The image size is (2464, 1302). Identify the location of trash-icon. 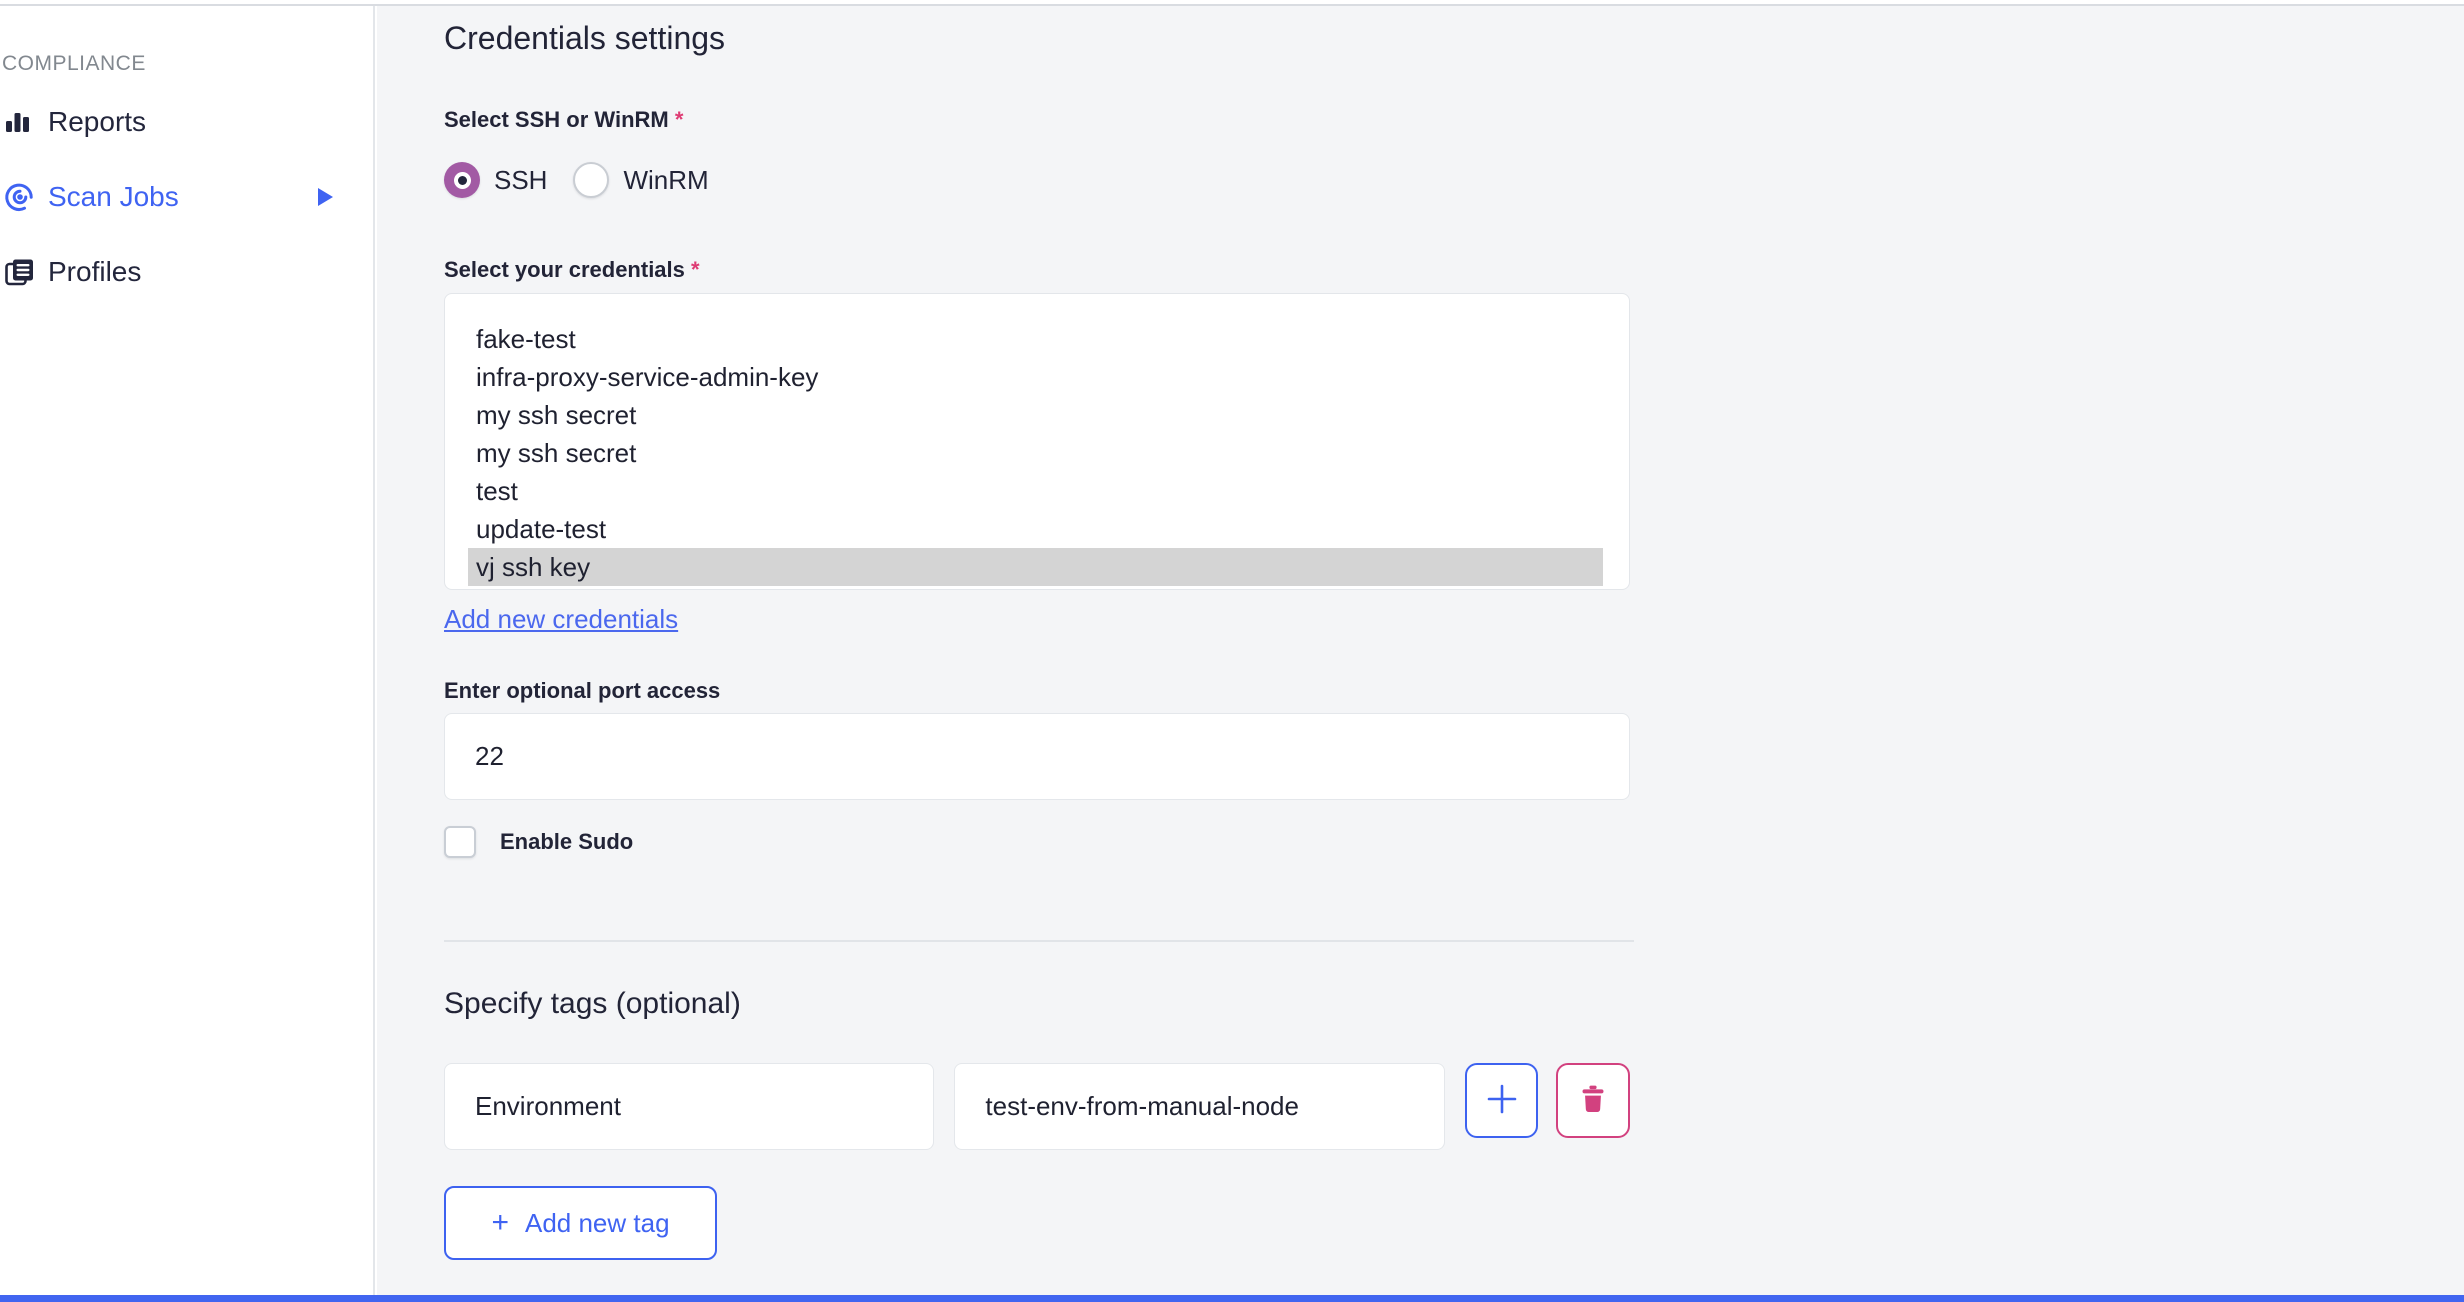
(1593, 1100).